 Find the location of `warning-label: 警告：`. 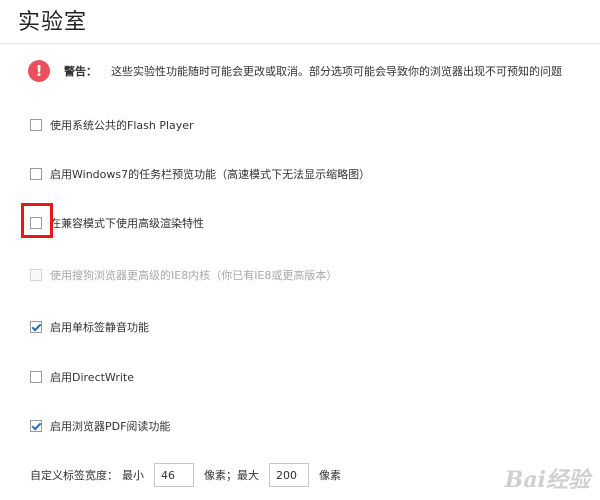

warning-label: 警告： is located at coordinates (80, 71).